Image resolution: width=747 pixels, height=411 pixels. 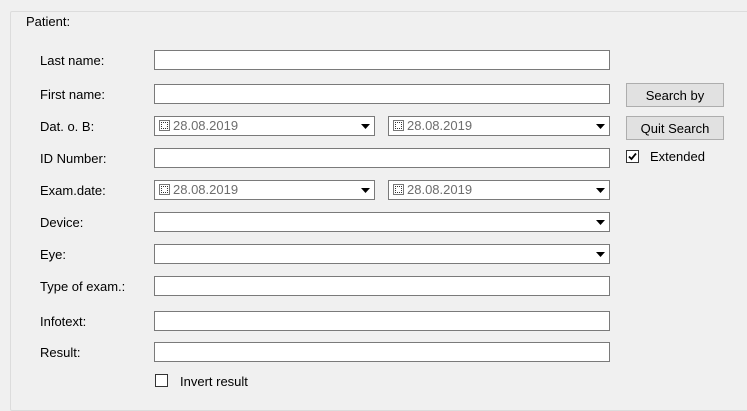 What do you see at coordinates (73, 158) in the screenshot?
I see `label-id-number: ID Number:` at bounding box center [73, 158].